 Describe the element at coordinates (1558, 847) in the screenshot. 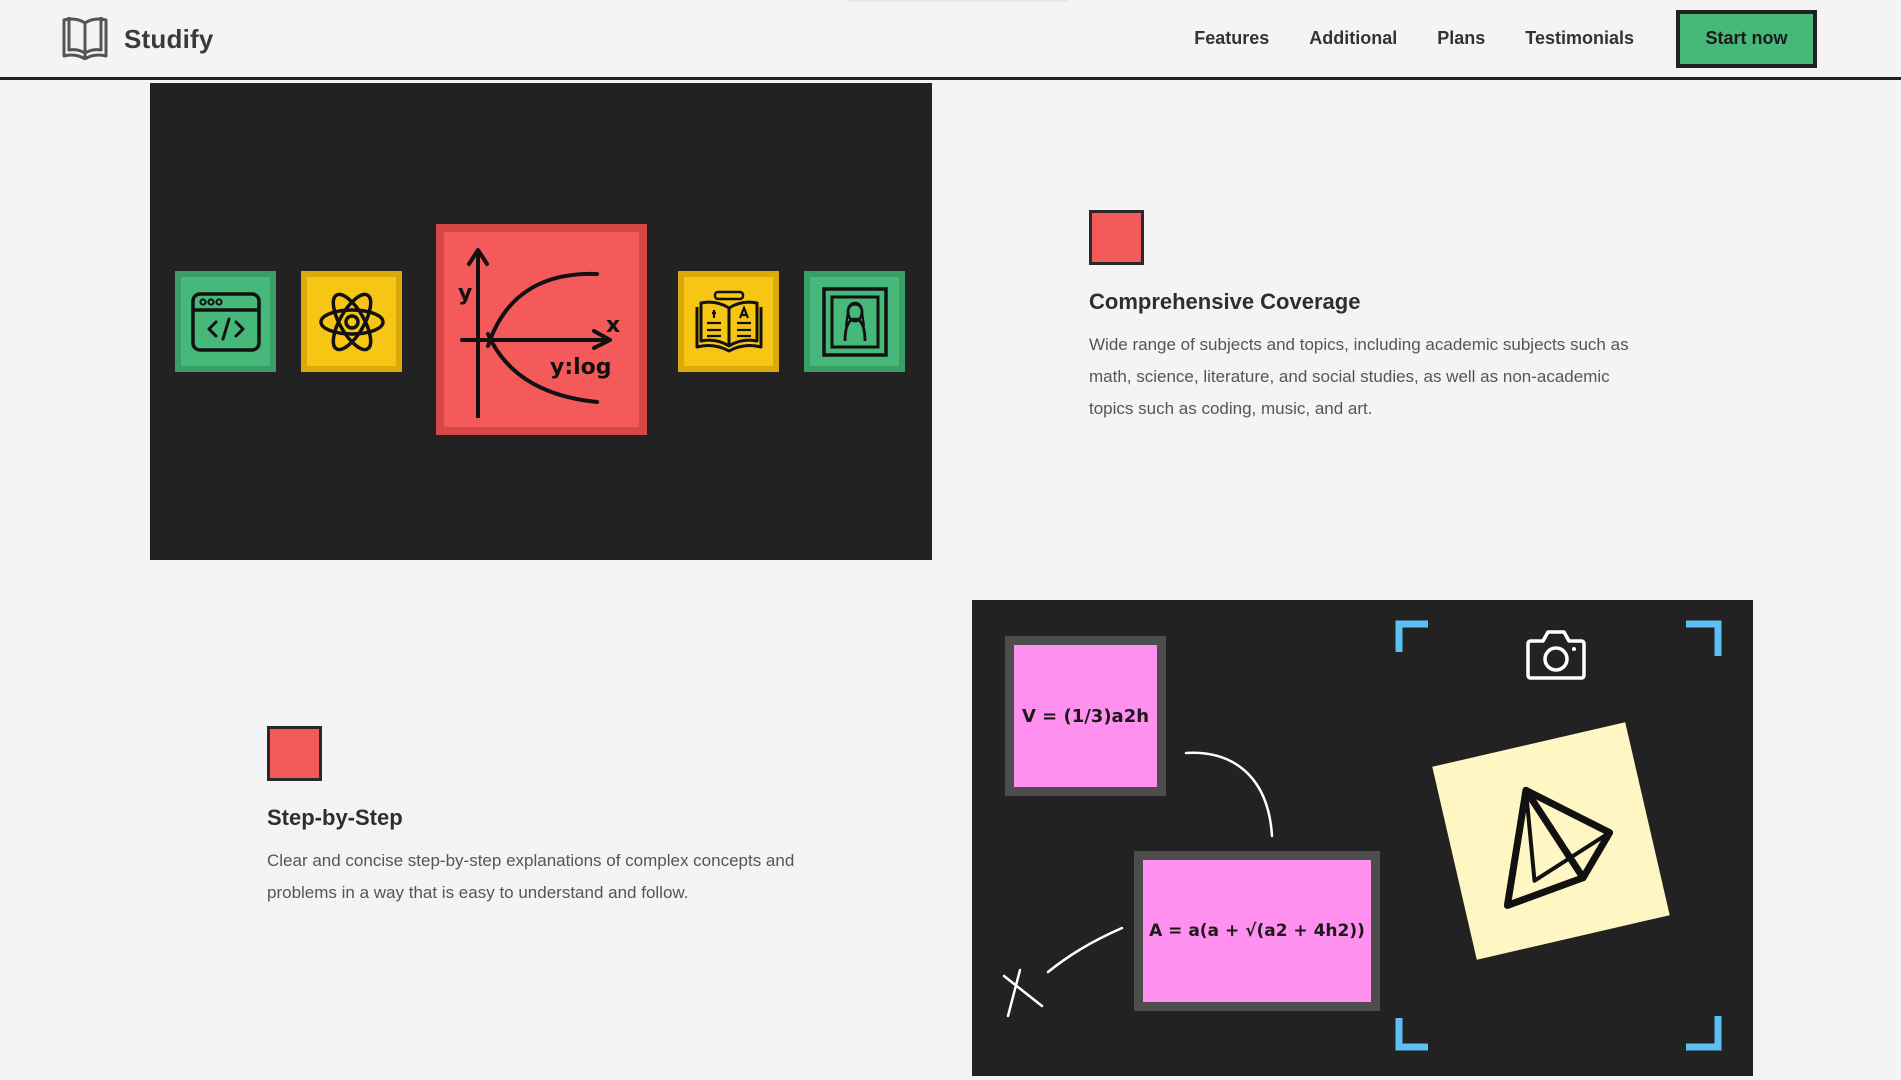

I see `pyramid-icon` at that location.